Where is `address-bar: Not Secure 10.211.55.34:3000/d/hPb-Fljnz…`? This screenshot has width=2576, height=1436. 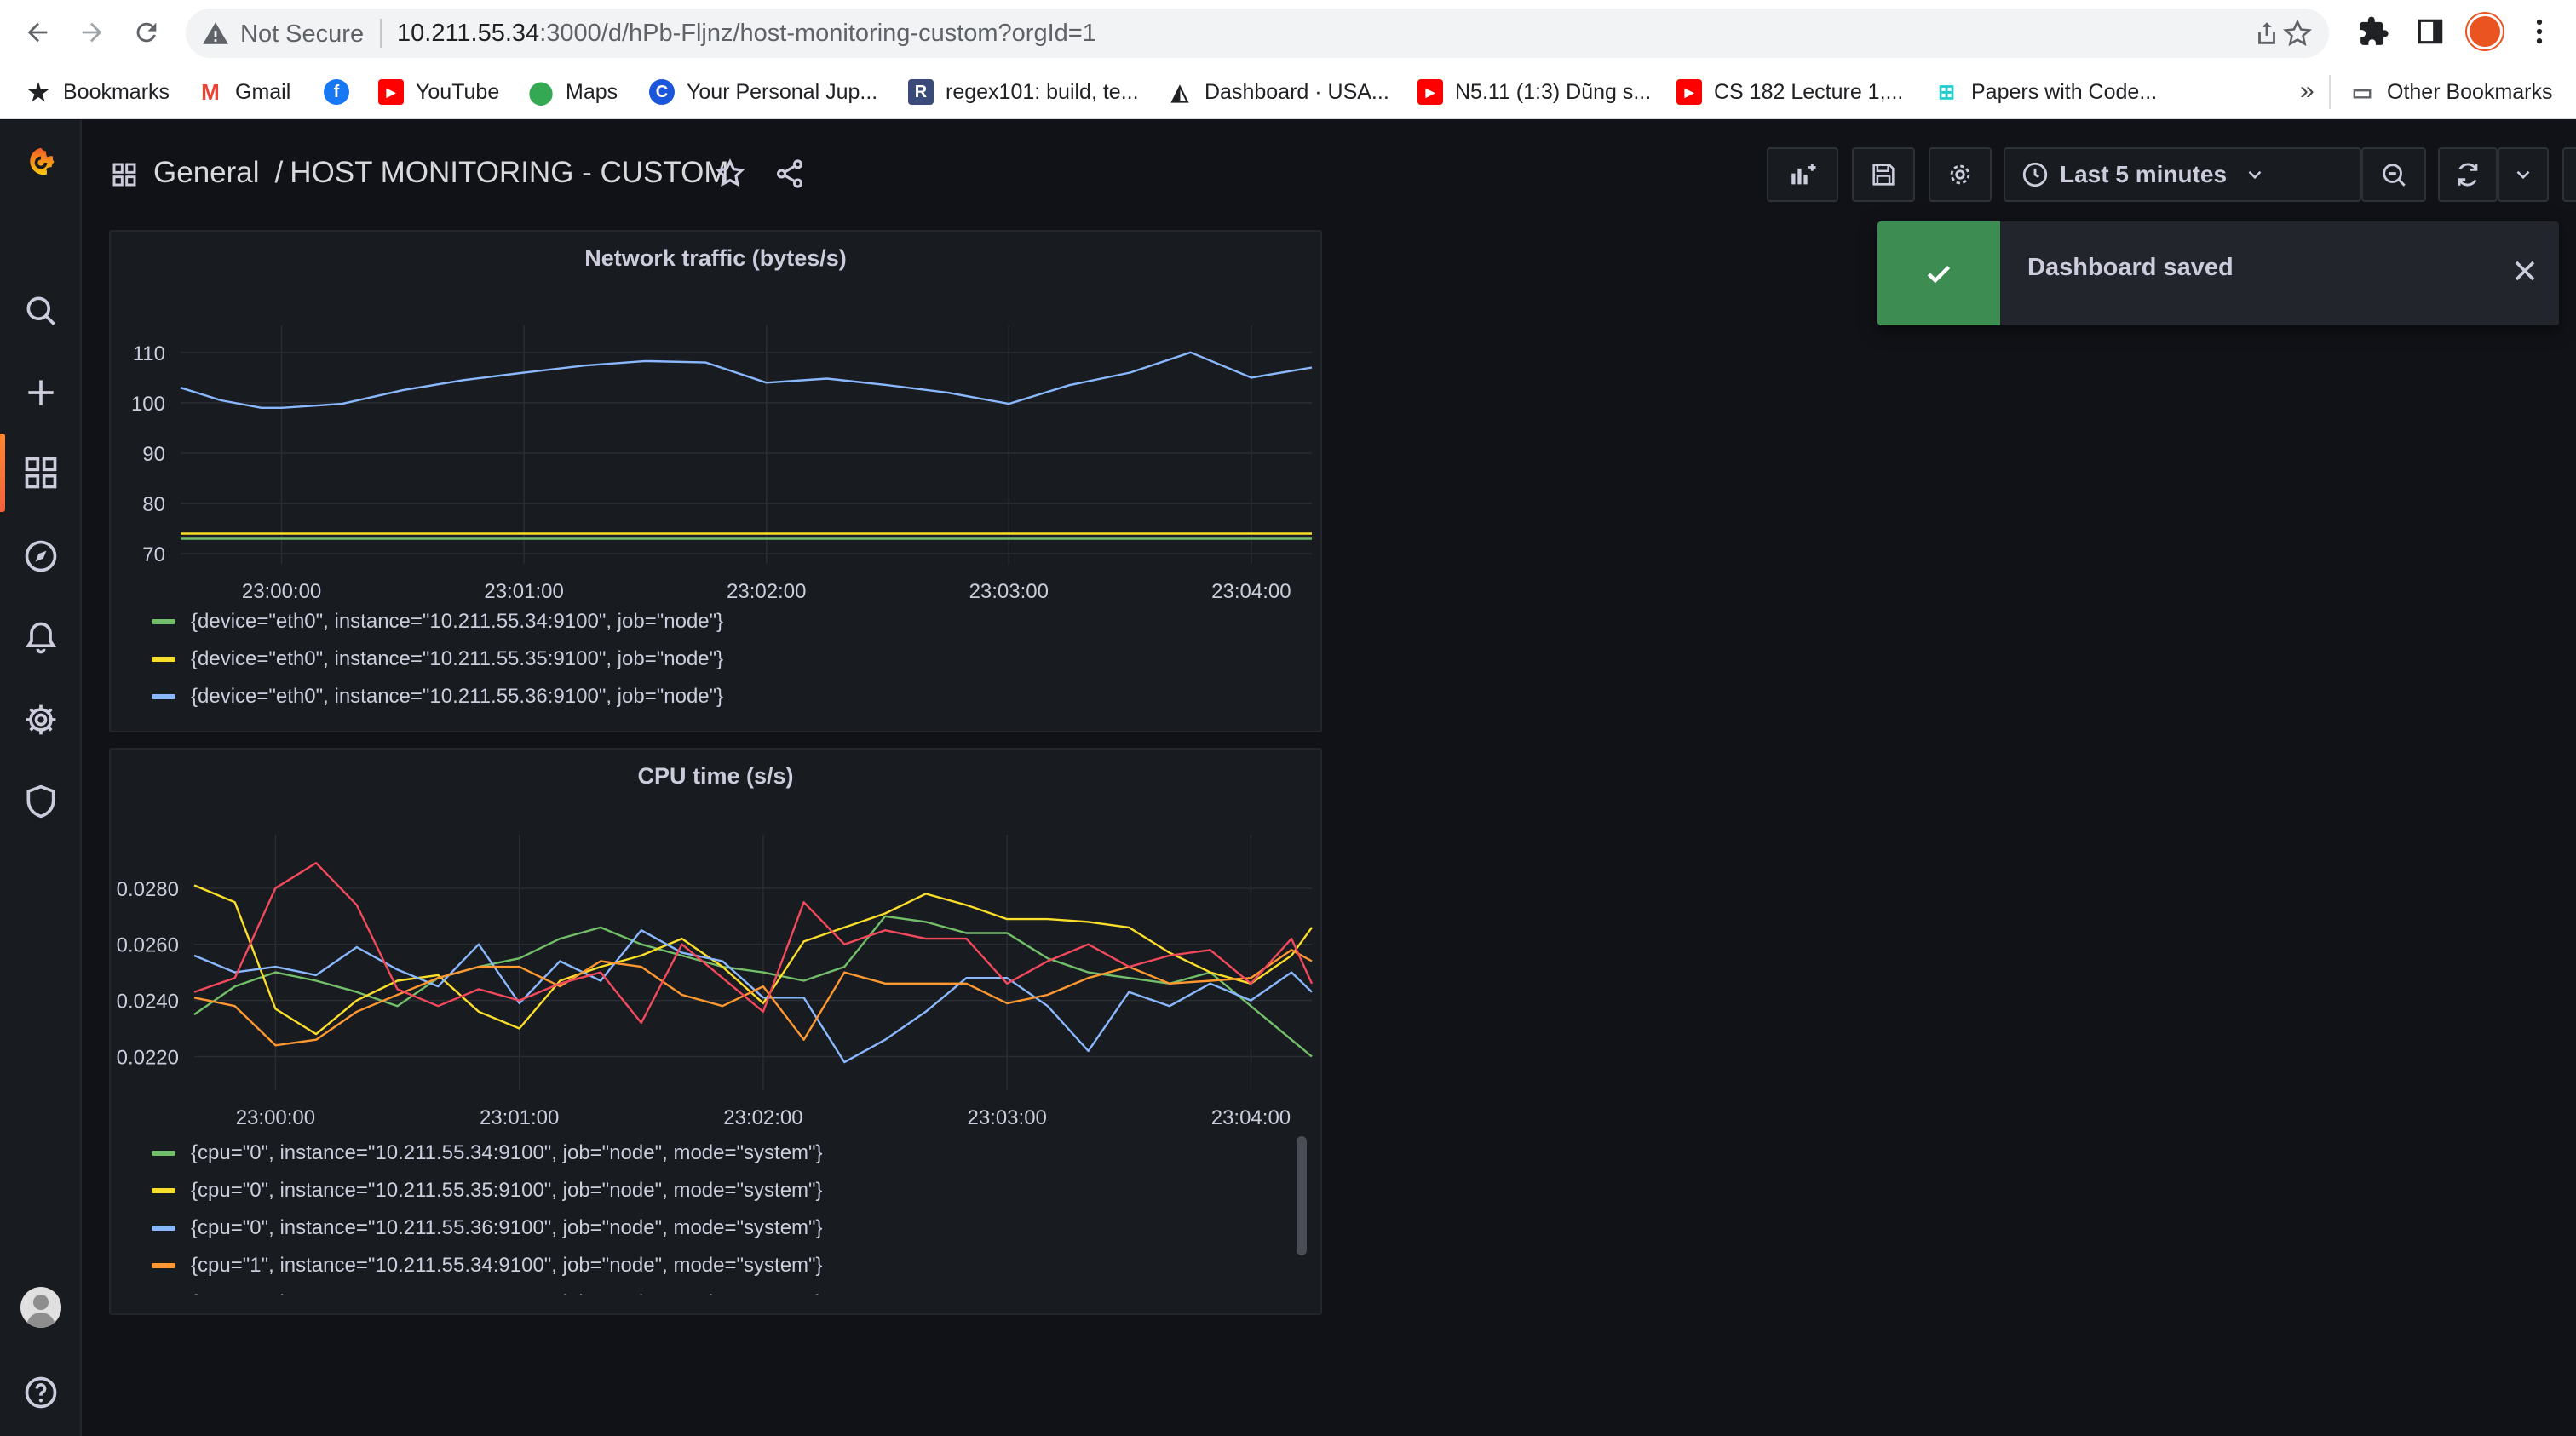
address-bar: Not Secure 10.211.55.34:3000/d/hPb-Fljnz… is located at coordinates (1258, 34).